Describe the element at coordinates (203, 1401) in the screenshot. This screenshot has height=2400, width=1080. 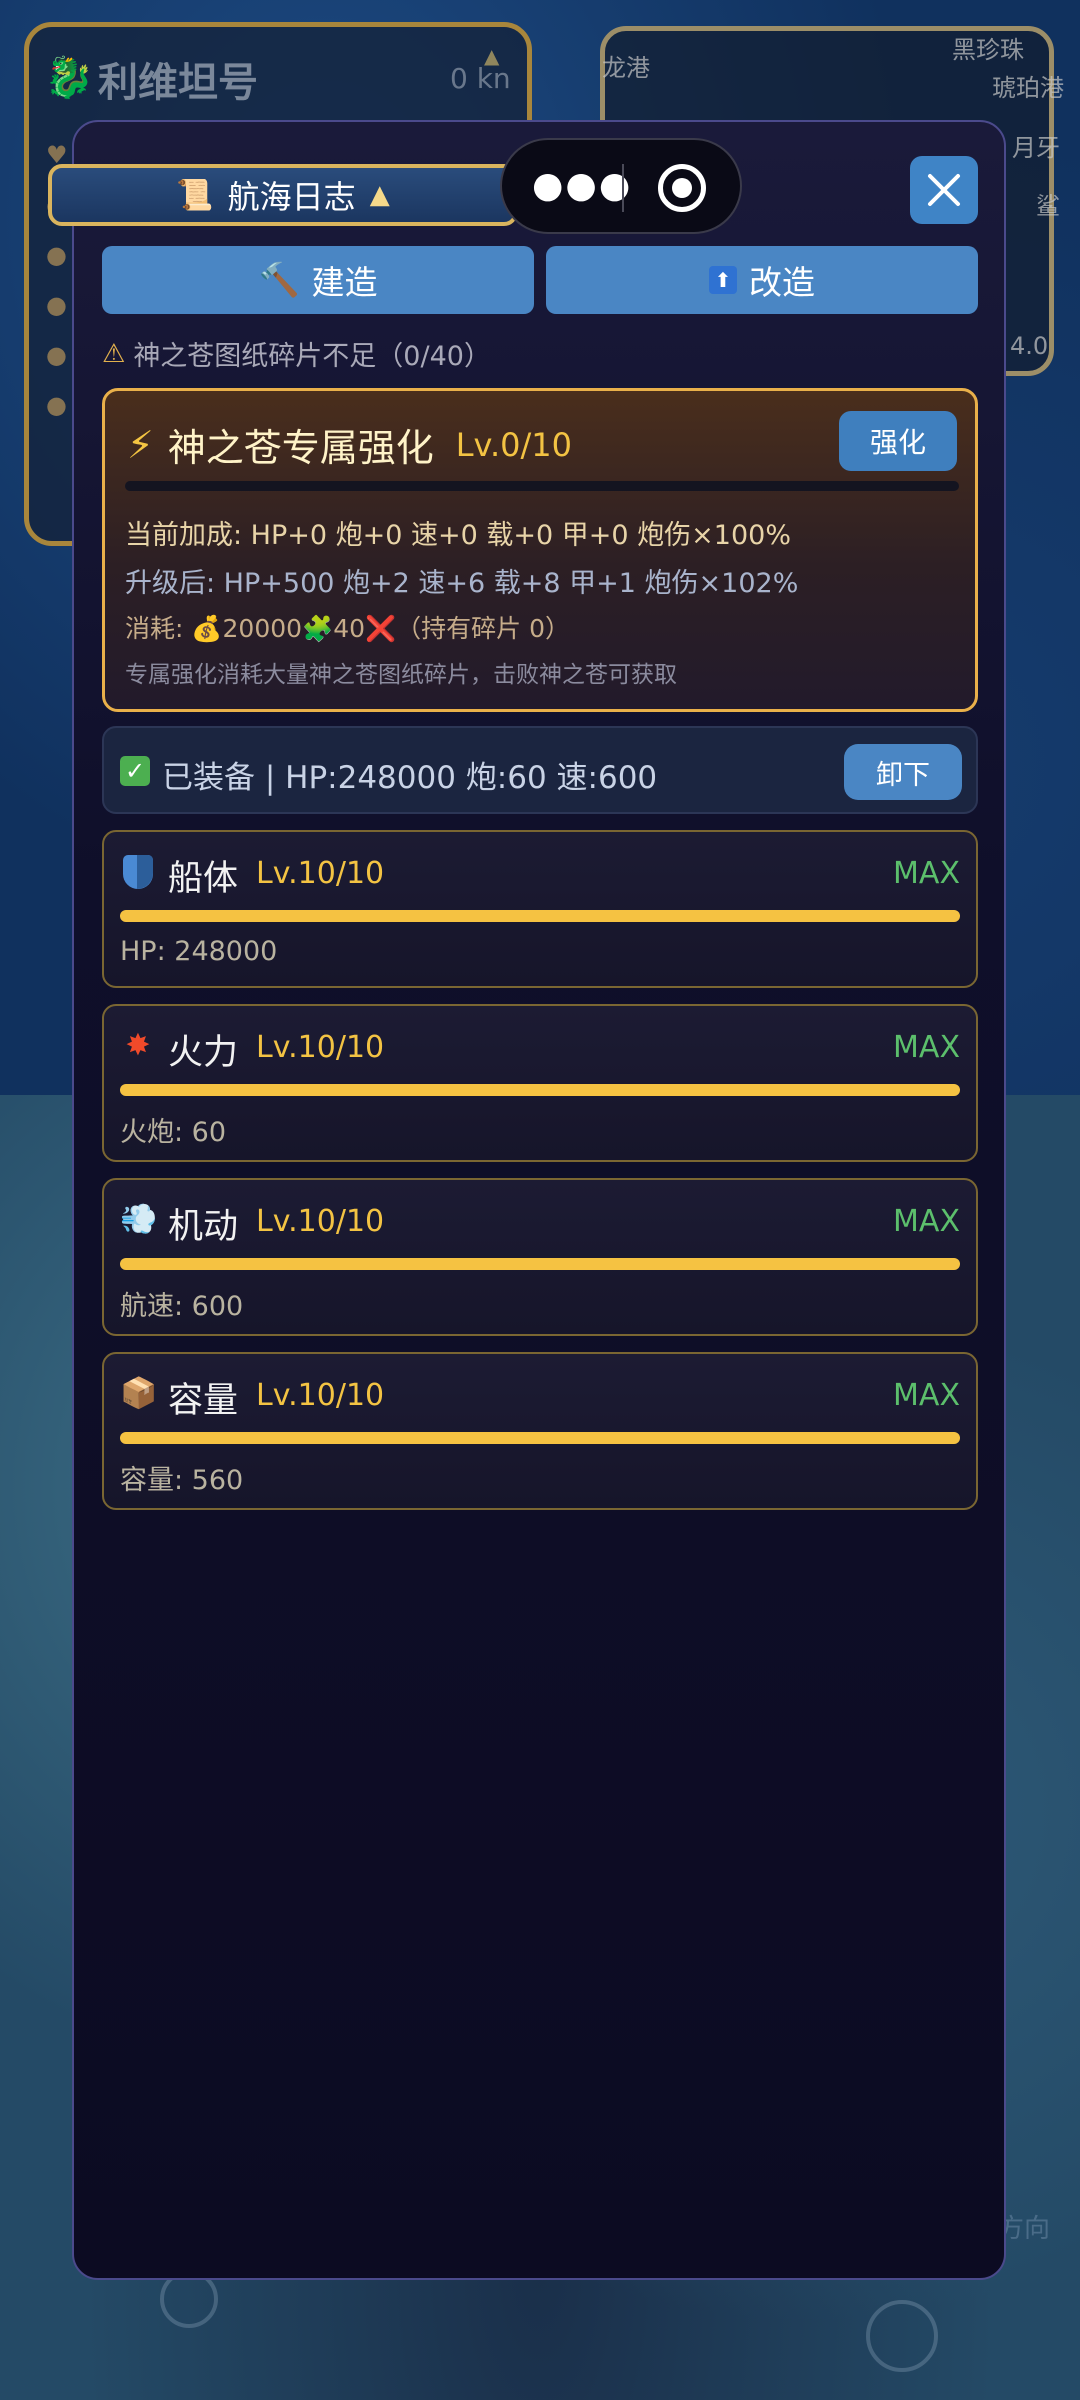
I see `stat-name: 容量` at that location.